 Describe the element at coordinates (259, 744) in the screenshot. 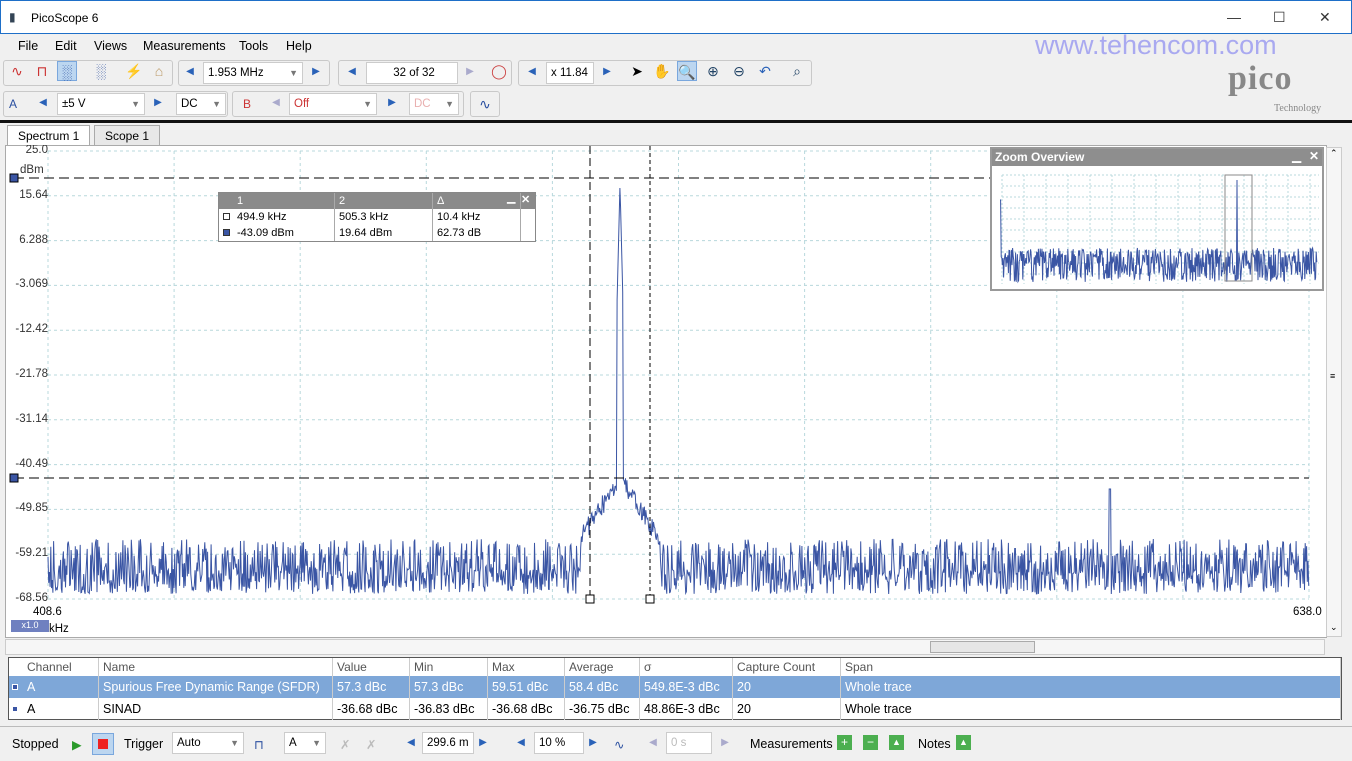

I see `trigger-edge-icon: ⊓` at that location.